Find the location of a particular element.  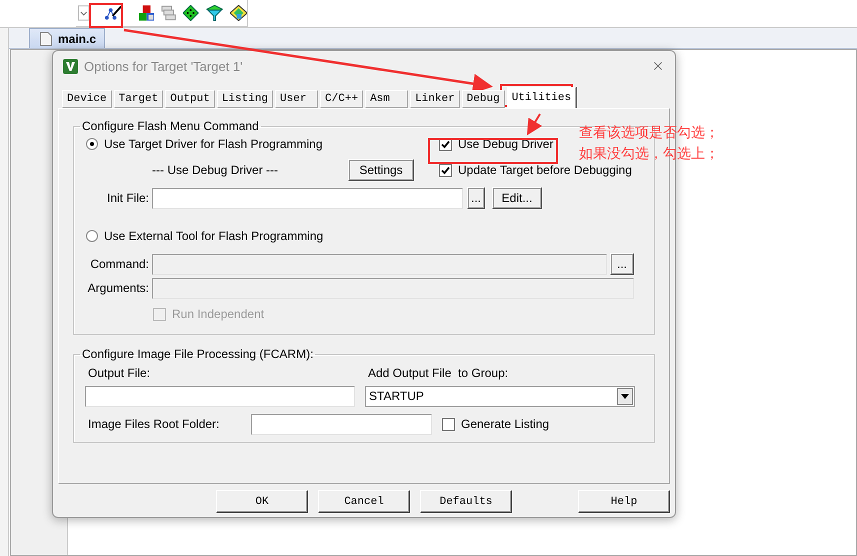

close-icon is located at coordinates (658, 66).